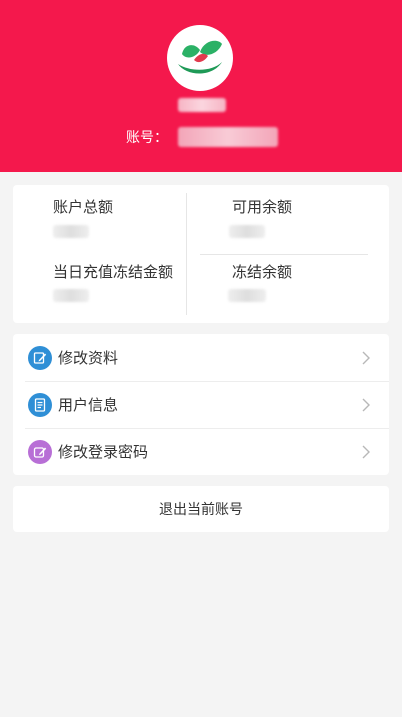 The height and width of the screenshot is (717, 402). Describe the element at coordinates (201, 451) in the screenshot. I see `menu-item-change-password: 修改登录密码` at that location.